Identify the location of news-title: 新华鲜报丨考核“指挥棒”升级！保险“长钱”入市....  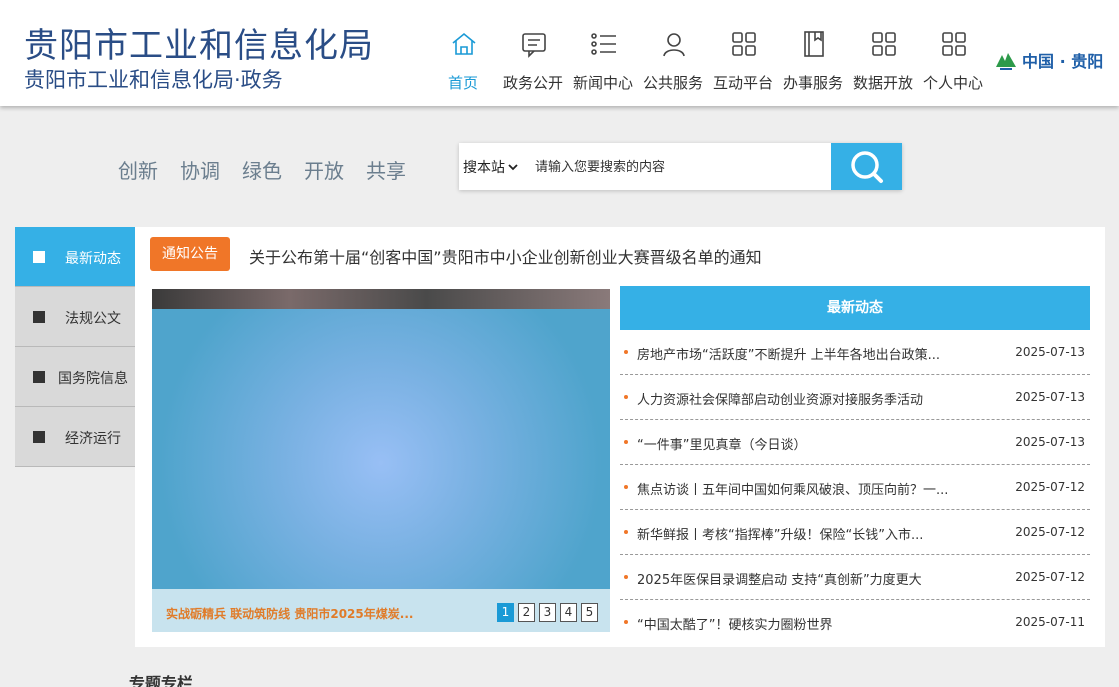
(812, 533).